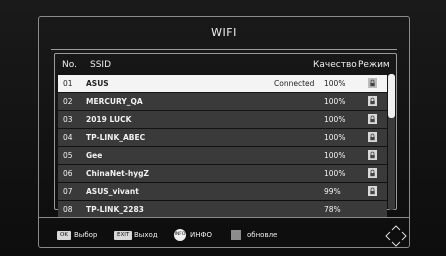 The width and height of the screenshot is (446, 256). What do you see at coordinates (391, 96) in the screenshot?
I see `scrollbar-thumb` at bounding box center [391, 96].